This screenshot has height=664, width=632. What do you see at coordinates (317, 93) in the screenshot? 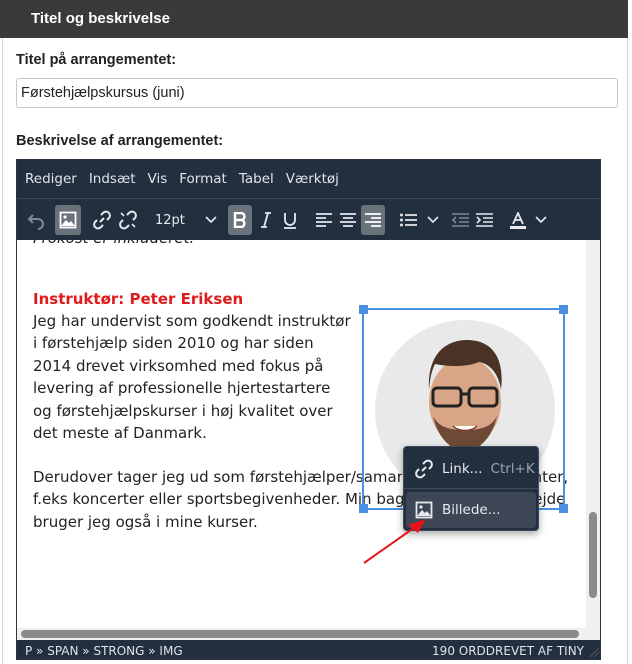
I see `title-input` at bounding box center [317, 93].